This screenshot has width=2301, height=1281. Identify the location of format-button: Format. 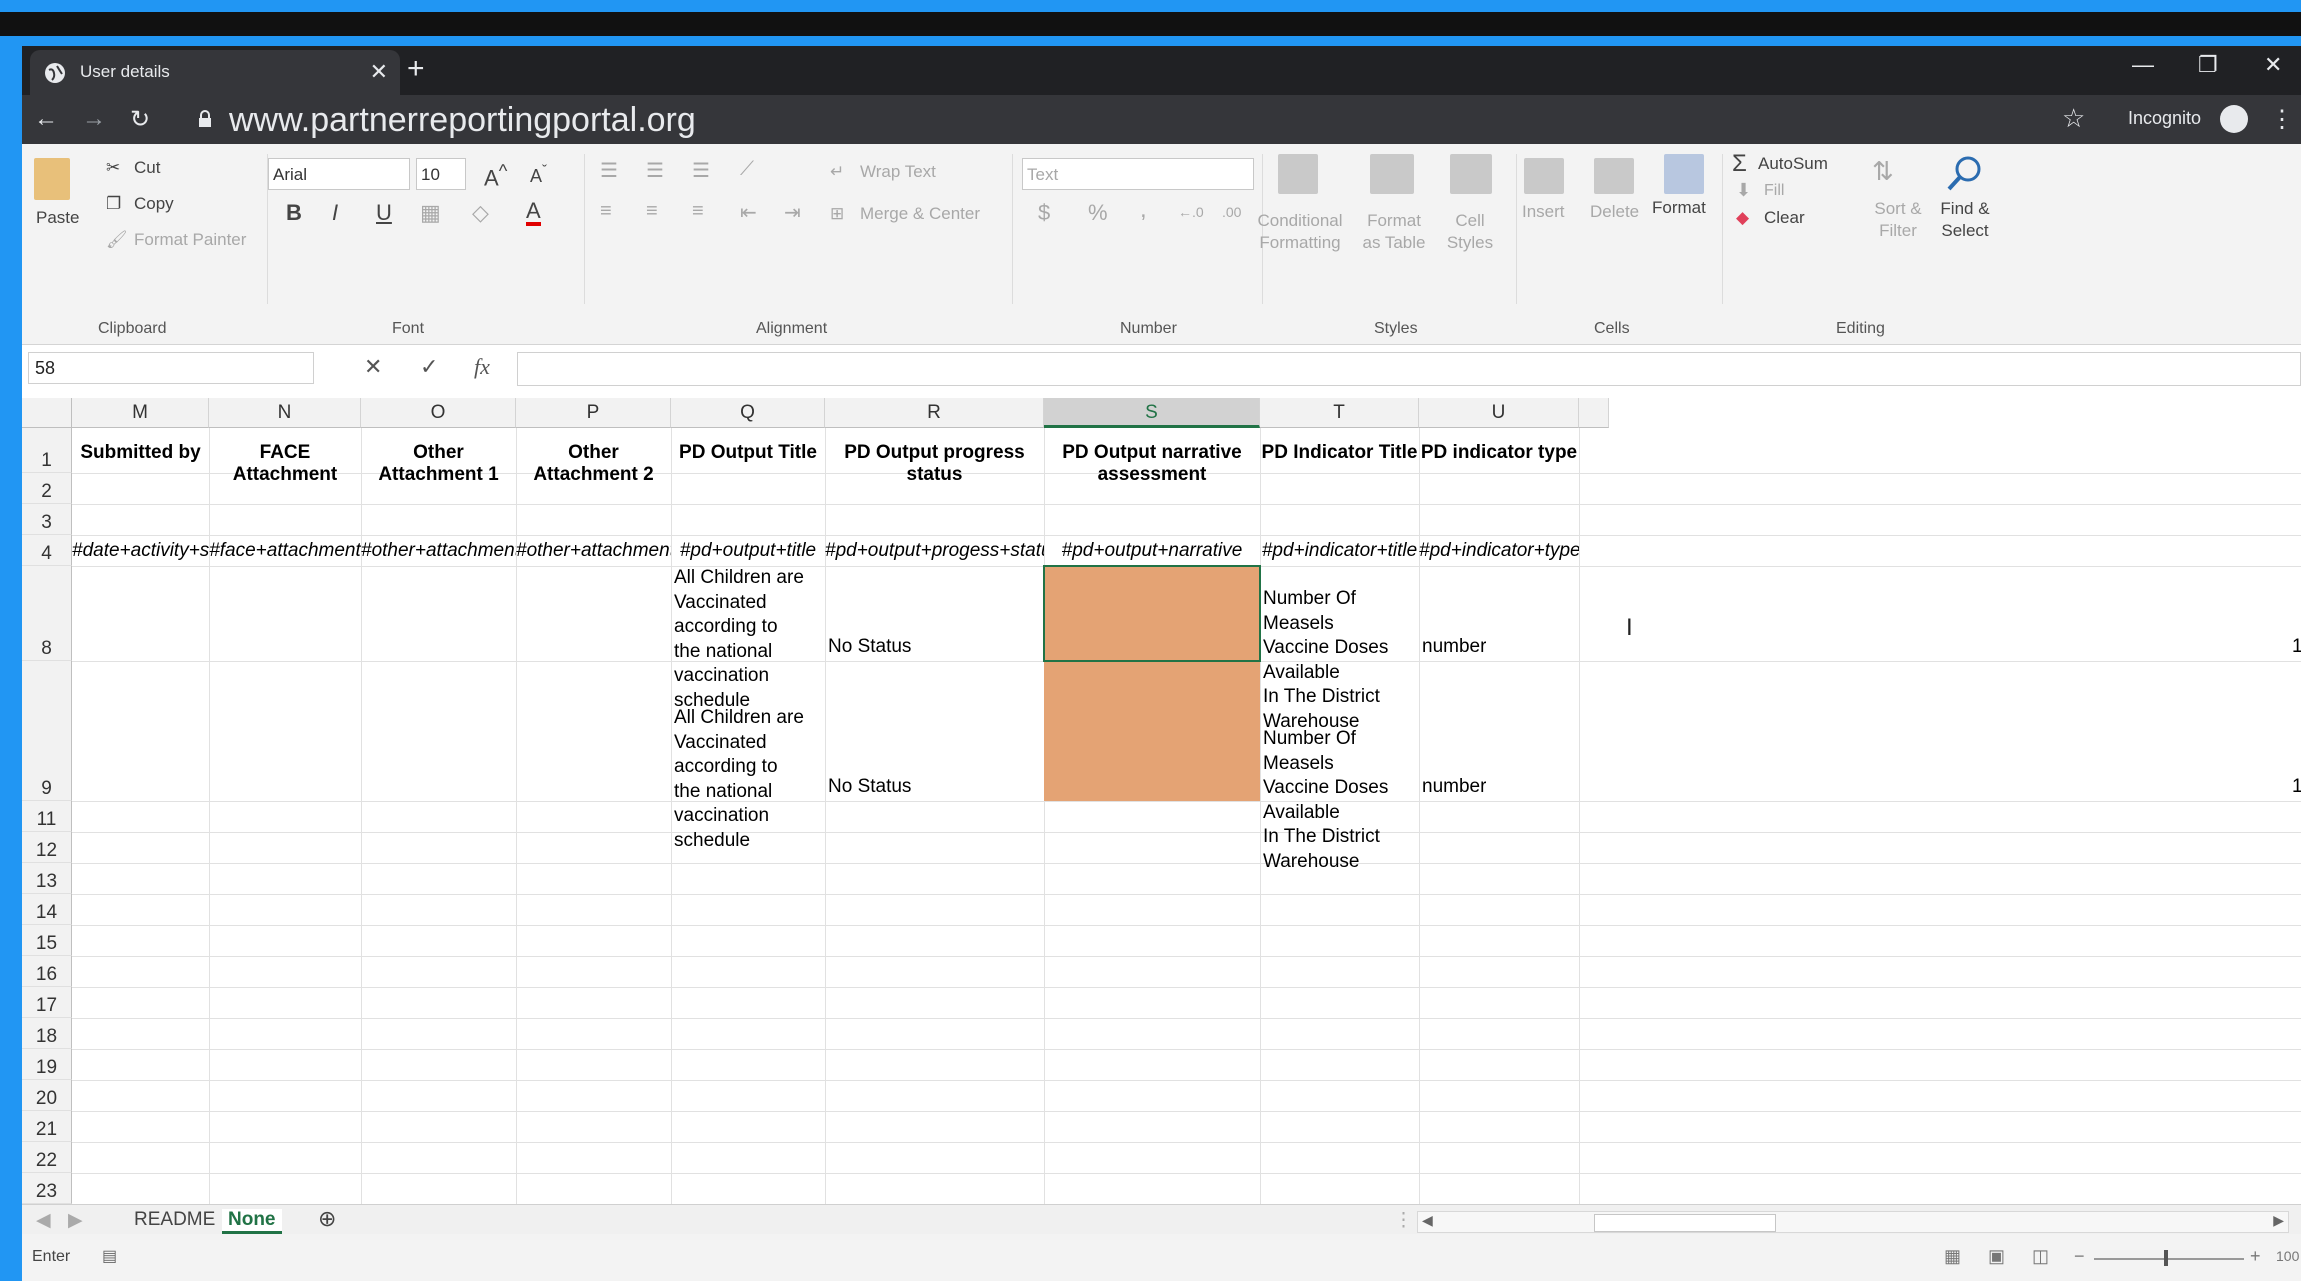
(1679, 208).